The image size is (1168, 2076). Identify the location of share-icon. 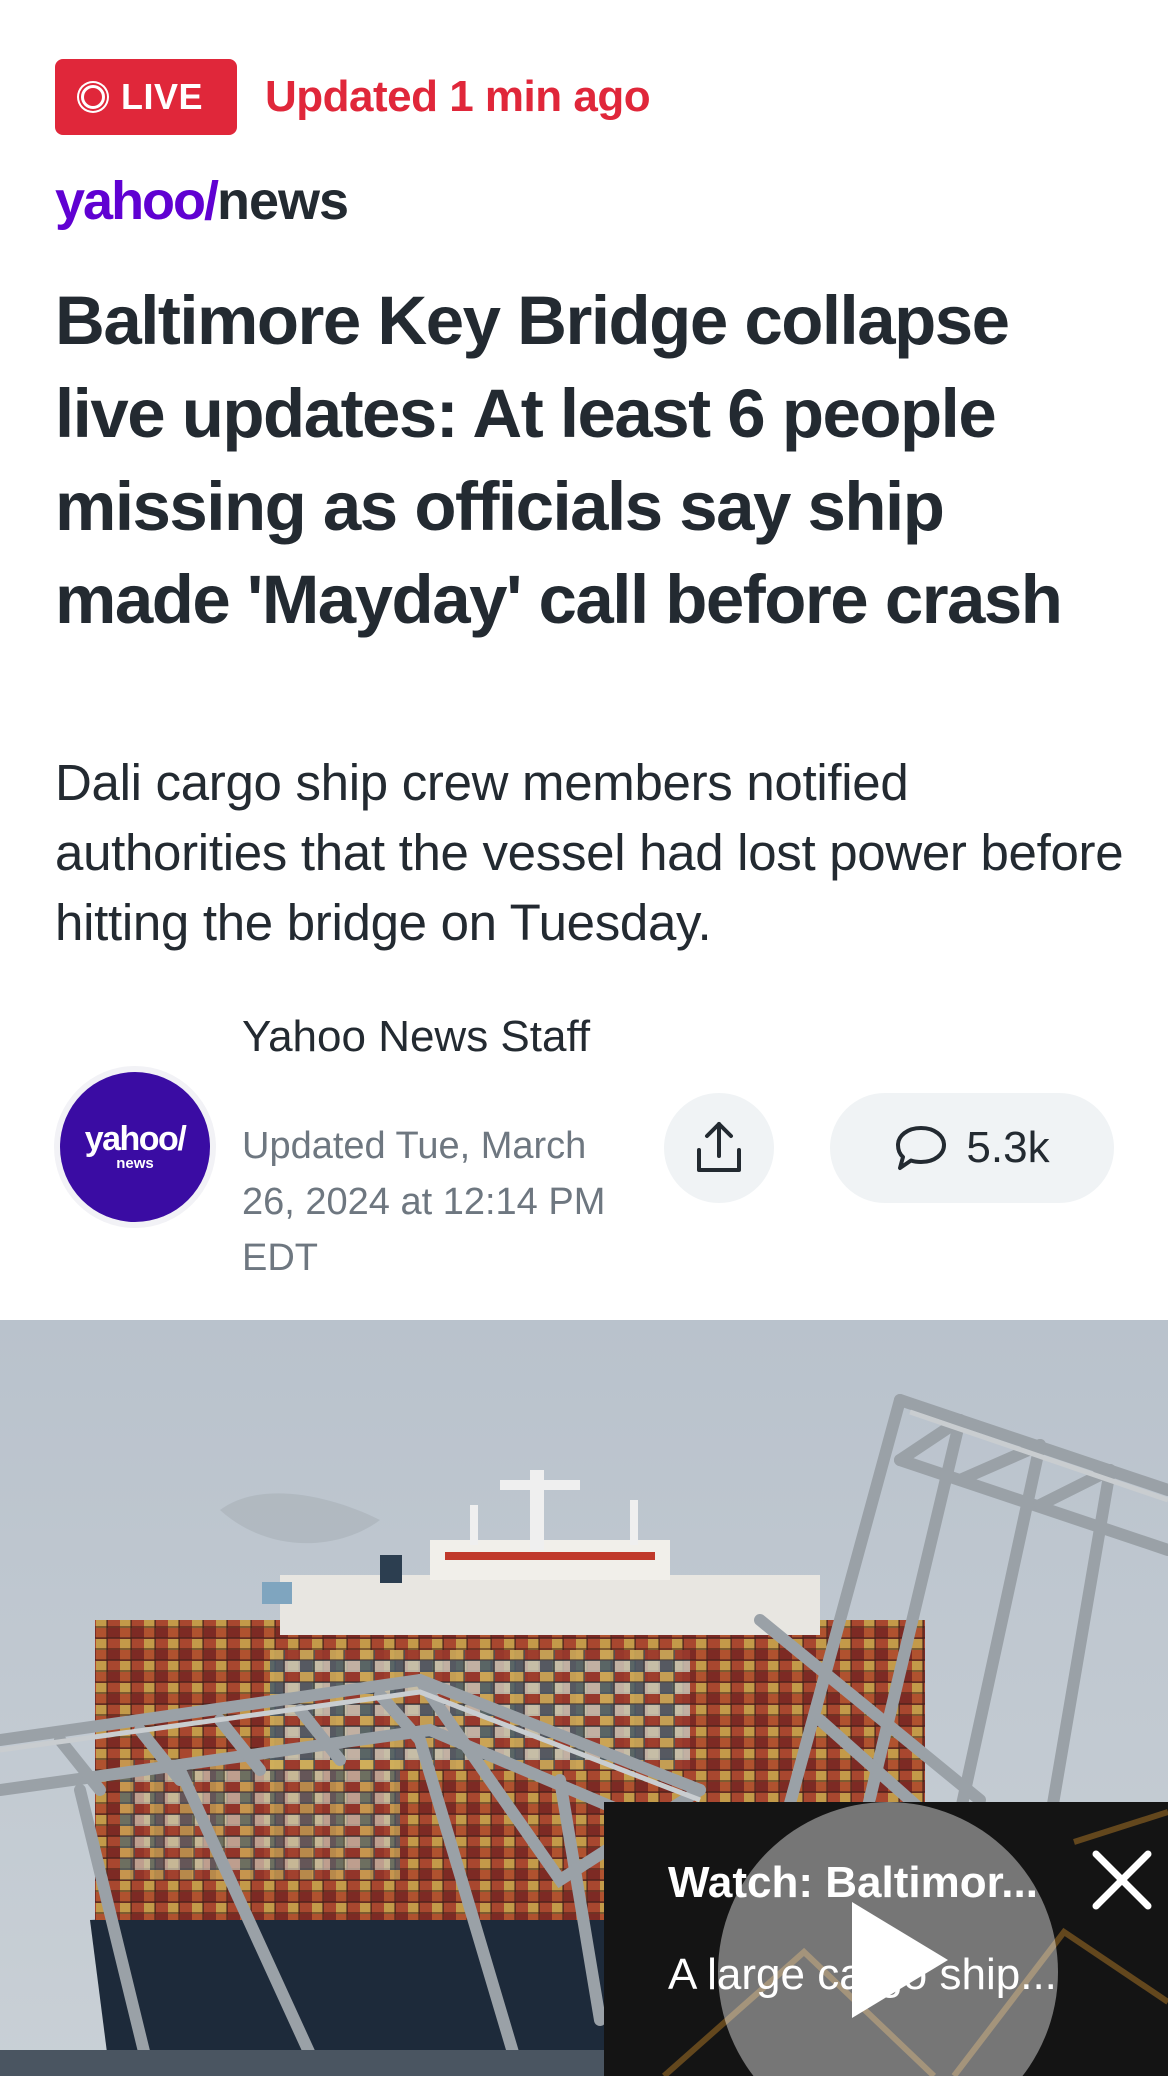
(719, 1147).